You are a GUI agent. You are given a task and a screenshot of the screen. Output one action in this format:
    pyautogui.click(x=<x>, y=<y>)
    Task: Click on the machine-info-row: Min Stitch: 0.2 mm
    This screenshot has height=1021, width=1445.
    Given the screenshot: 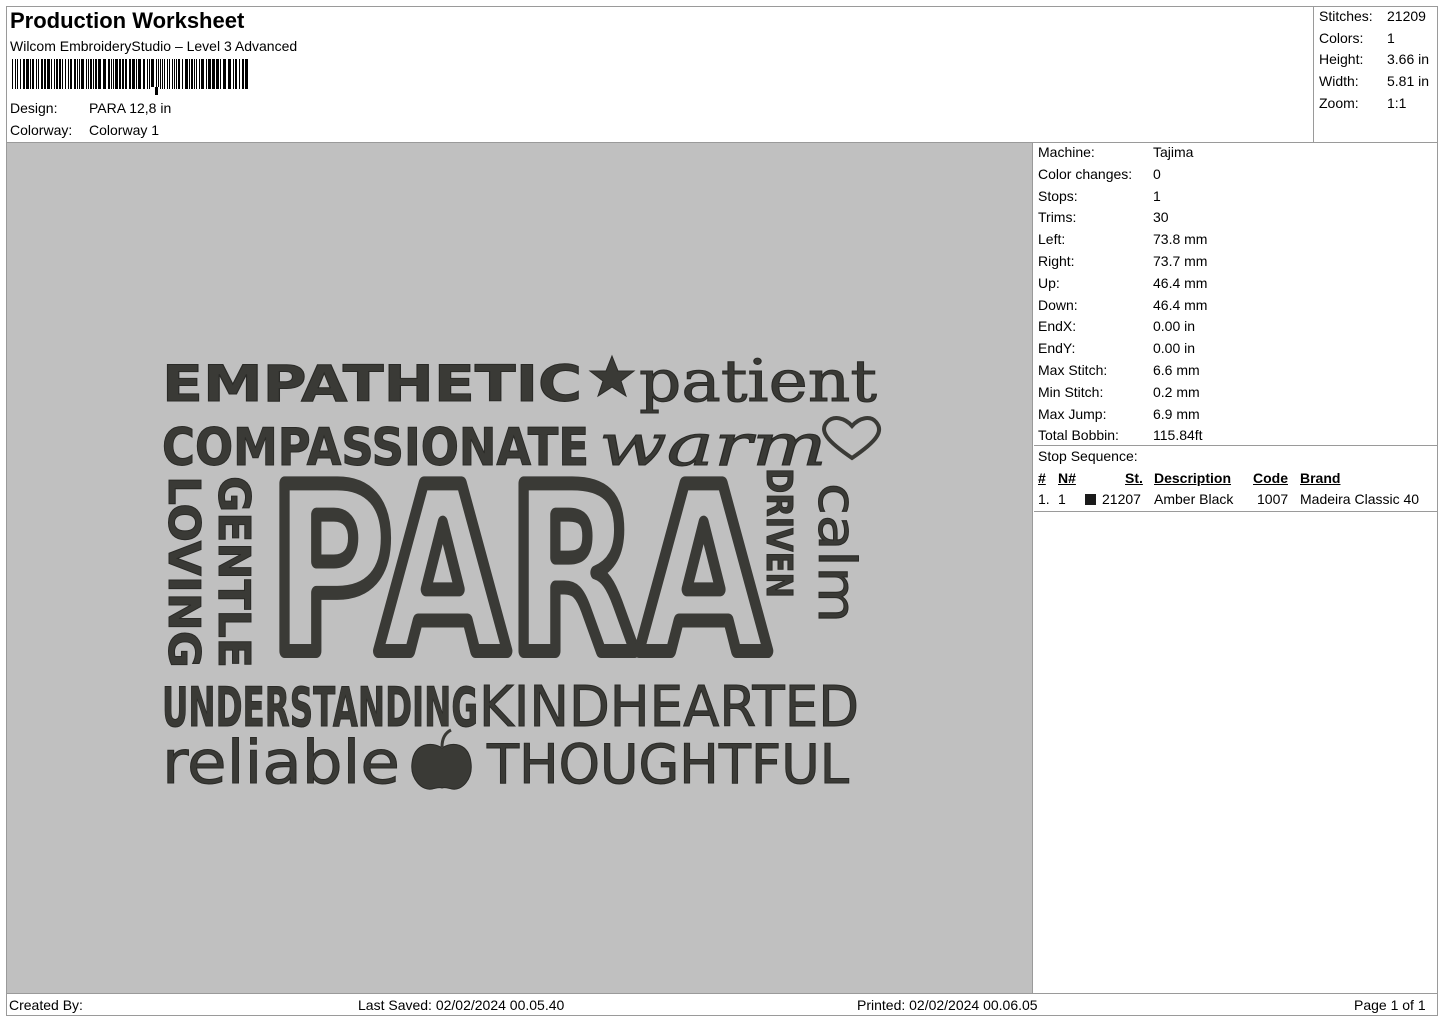 What is the action you would take?
    pyautogui.click(x=1119, y=392)
    